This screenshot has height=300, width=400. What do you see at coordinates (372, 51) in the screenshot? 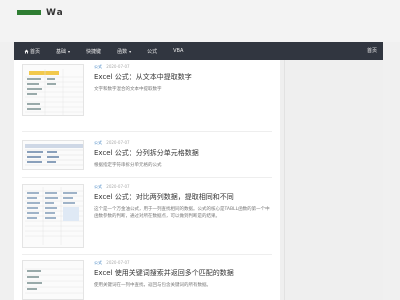
I see `nav-right-link: 首页` at bounding box center [372, 51].